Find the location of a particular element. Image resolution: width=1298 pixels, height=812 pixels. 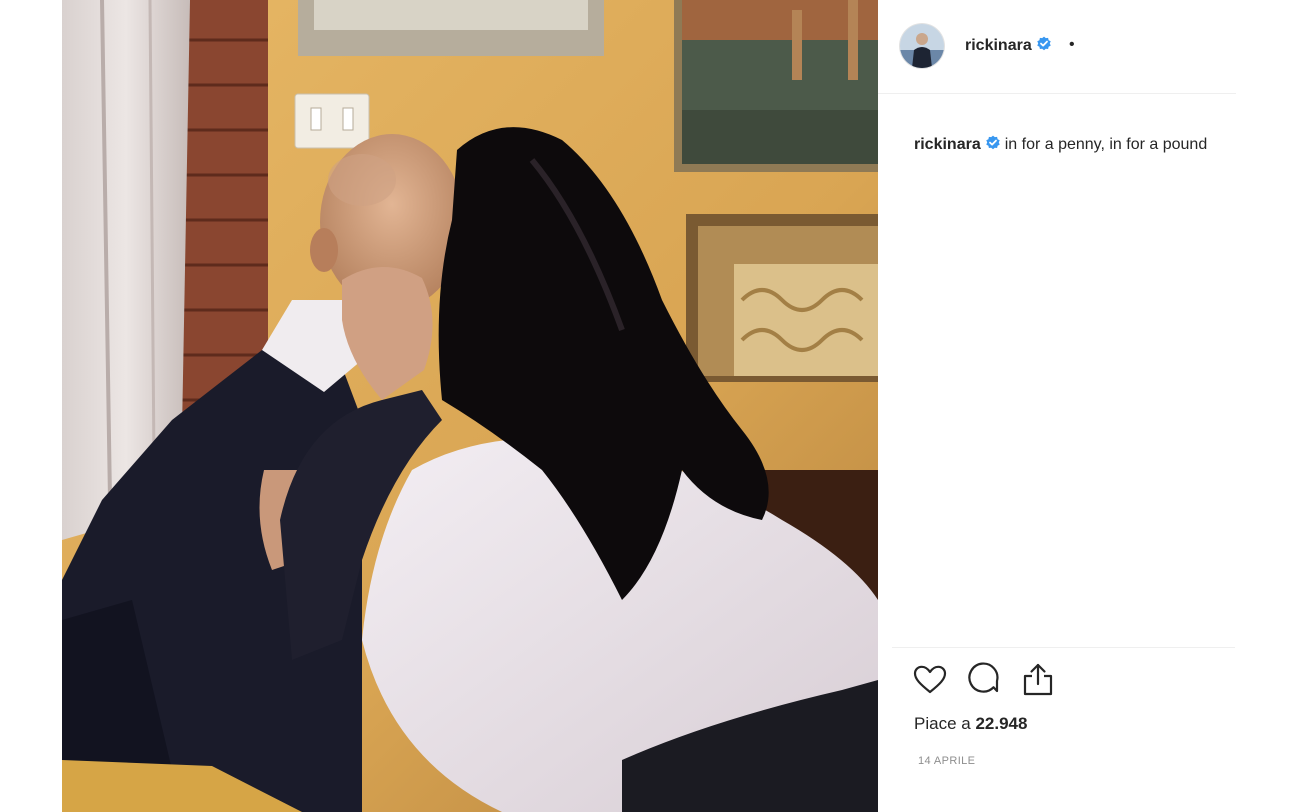

comment-button is located at coordinates (984, 680).